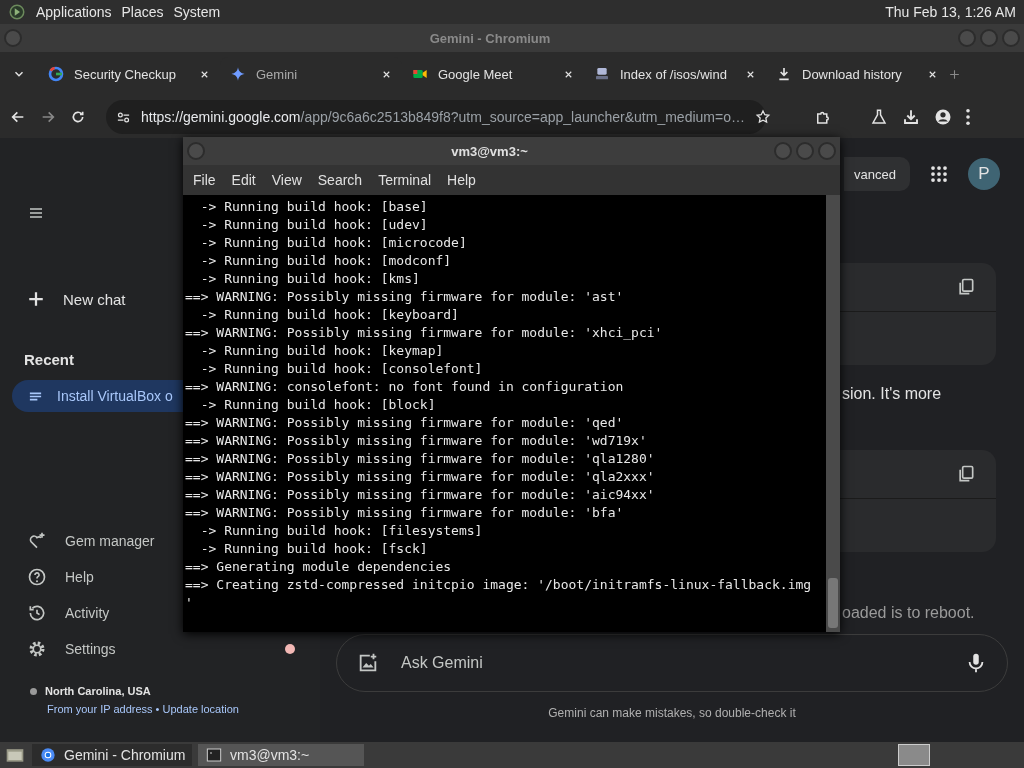 The image size is (1024, 768). What do you see at coordinates (314, 549) in the screenshot?
I see `terminal-line: -> Running build hook: [fsck]` at bounding box center [314, 549].